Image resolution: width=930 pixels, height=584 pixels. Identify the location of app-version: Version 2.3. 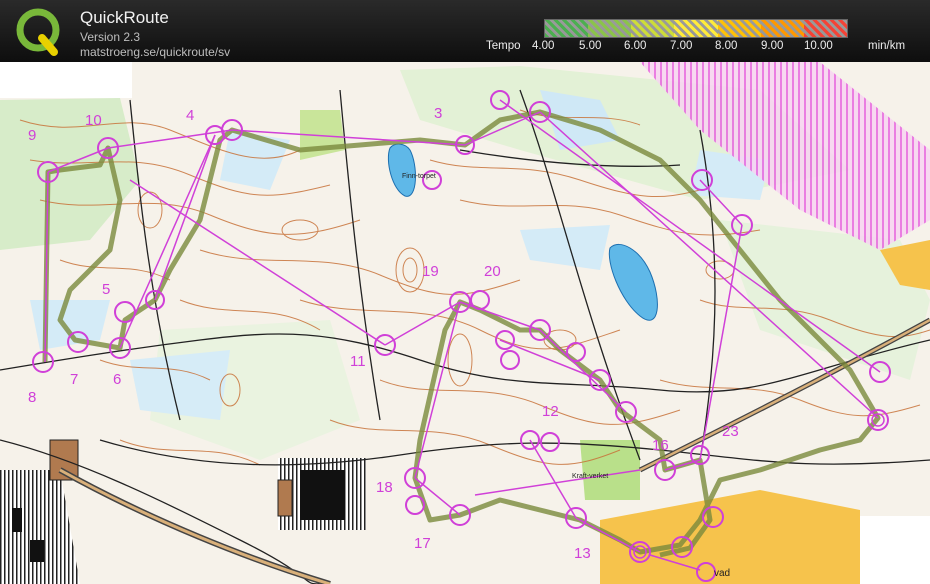
(110, 37).